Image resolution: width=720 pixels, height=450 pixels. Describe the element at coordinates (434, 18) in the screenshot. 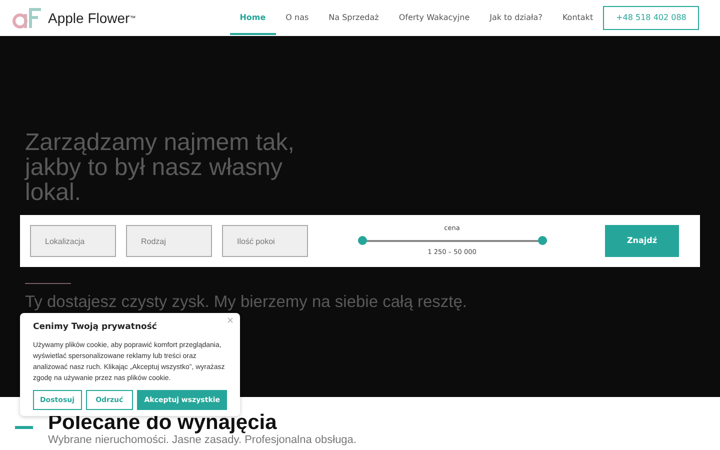

I see `nav-link: Oferty Wakacyjne` at that location.